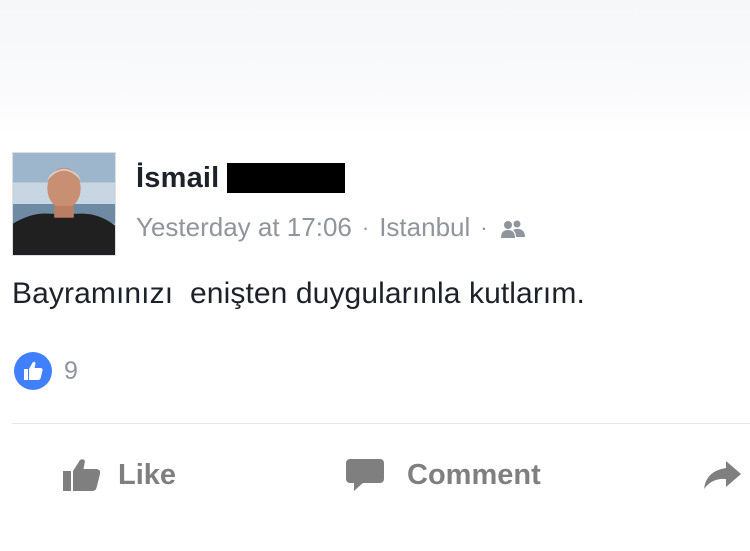 The image size is (750, 551). What do you see at coordinates (474, 474) in the screenshot?
I see `comment-label: Comment` at bounding box center [474, 474].